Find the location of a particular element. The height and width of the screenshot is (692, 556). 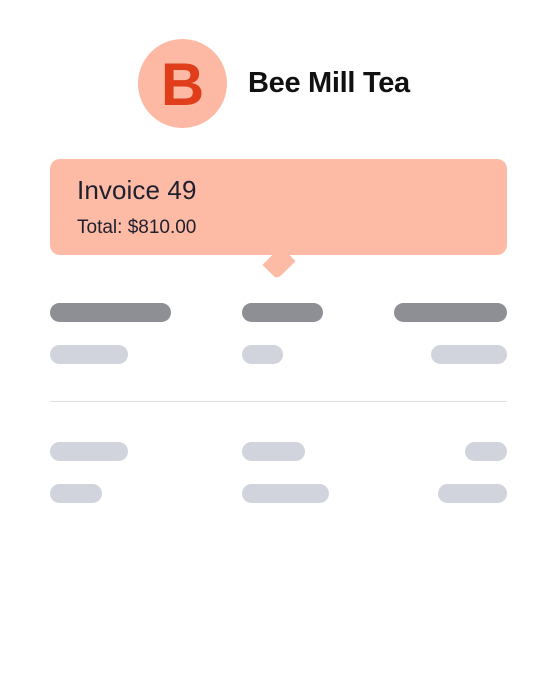

company-avatar: B is located at coordinates (182, 83).